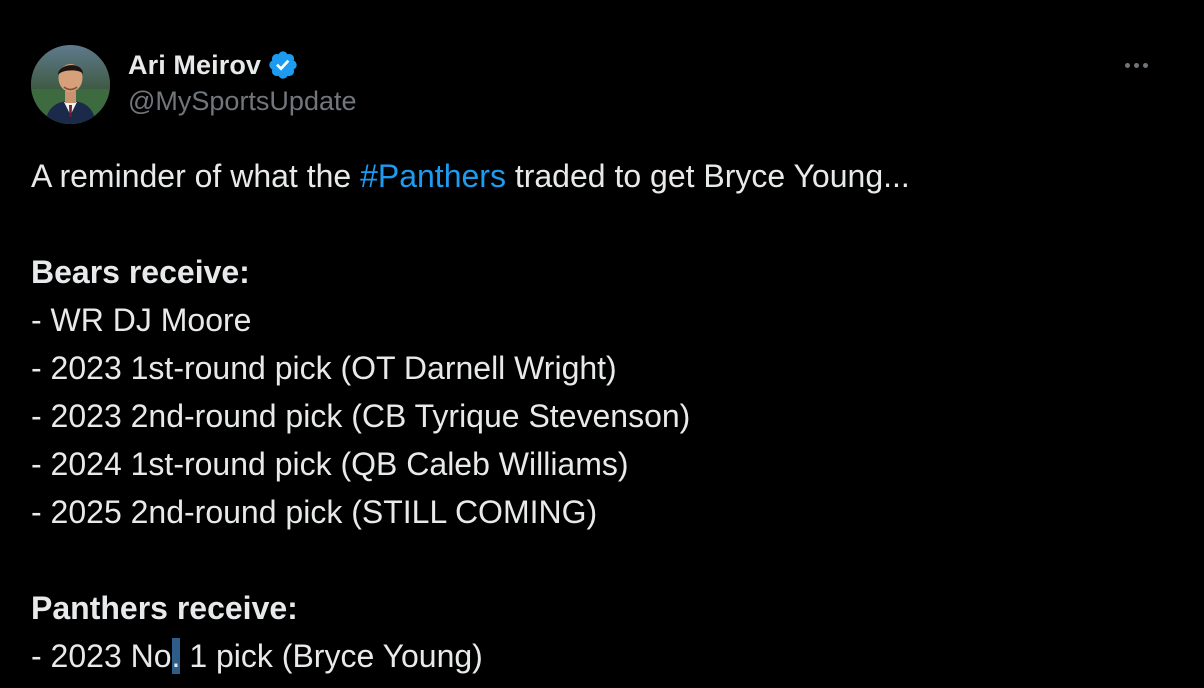 The image size is (1204, 688). I want to click on verified-badge-icon, so click(283, 65).